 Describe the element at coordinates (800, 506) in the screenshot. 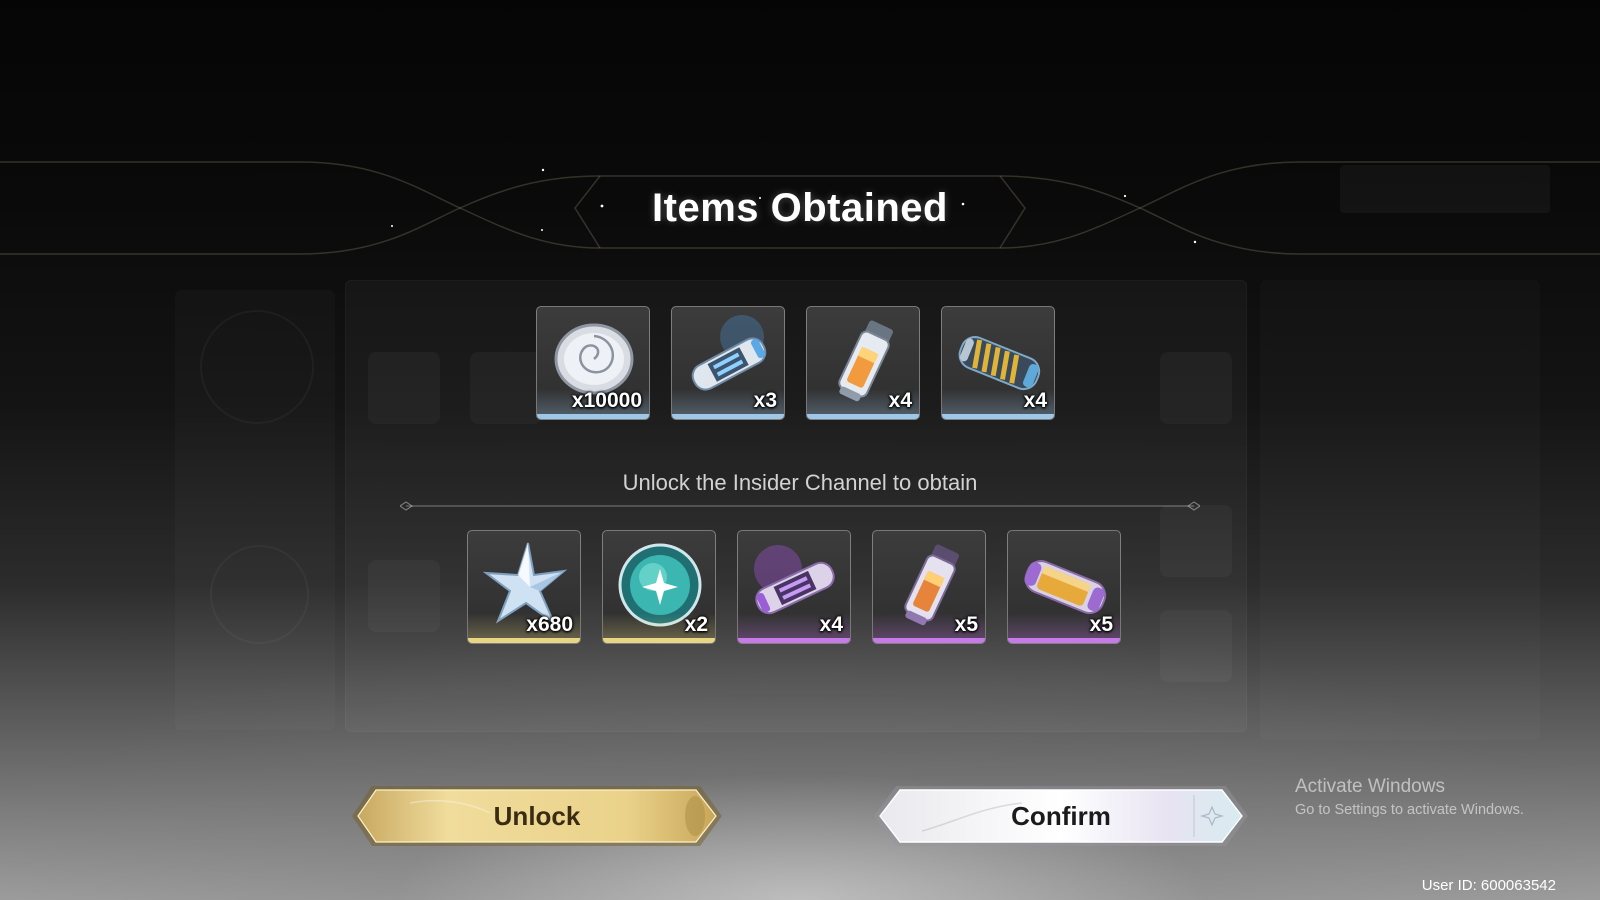

I see `section-divider` at that location.